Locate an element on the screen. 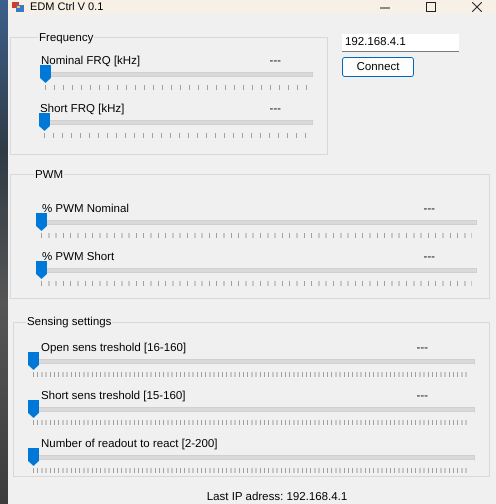  close-icon is located at coordinates (477, 7).